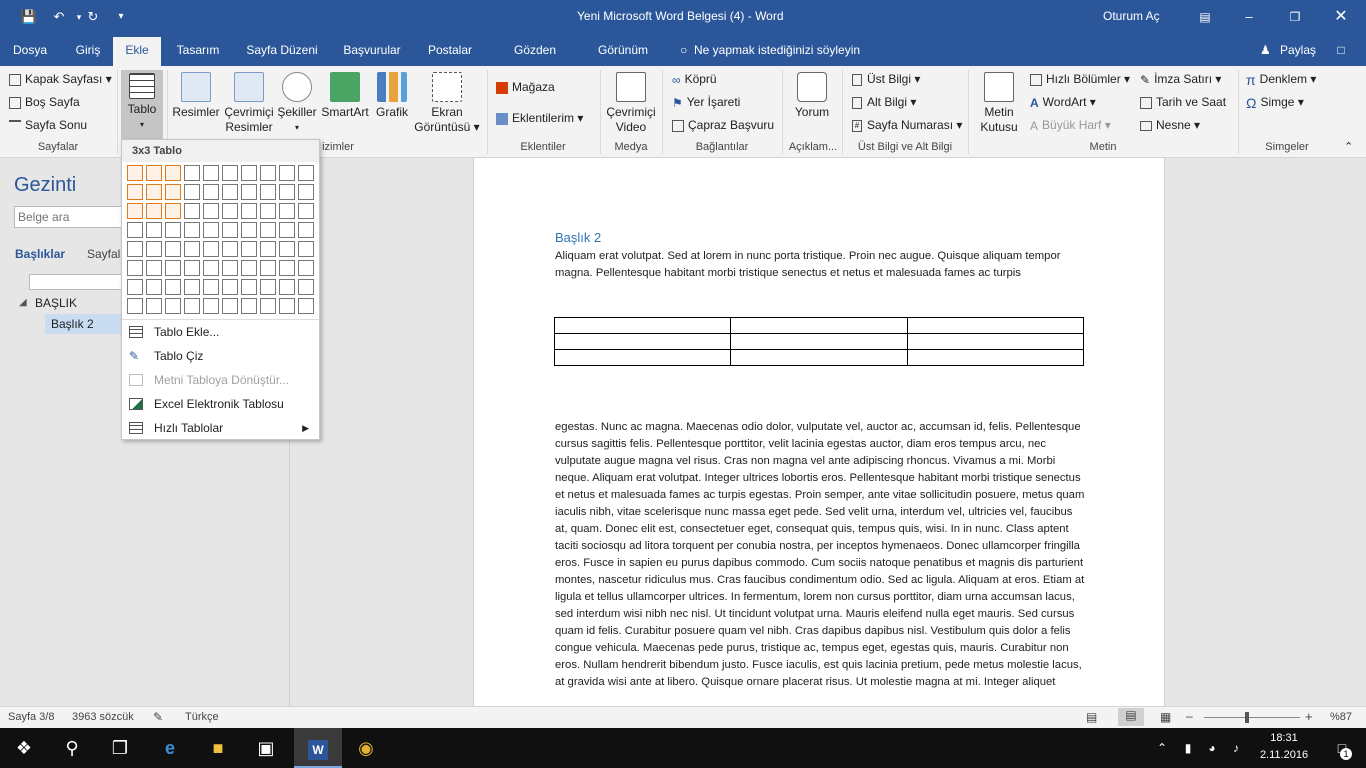 The image size is (1366, 768). What do you see at coordinates (1341, 50) in the screenshot?
I see `comments-icon: □` at bounding box center [1341, 50].